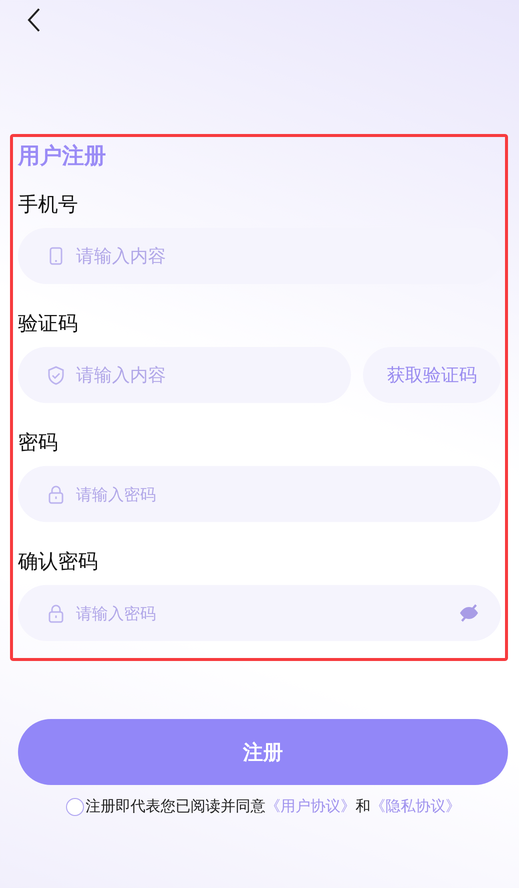 This screenshot has height=888, width=519. What do you see at coordinates (58, 561) in the screenshot?
I see `field-label: 确认密码` at bounding box center [58, 561].